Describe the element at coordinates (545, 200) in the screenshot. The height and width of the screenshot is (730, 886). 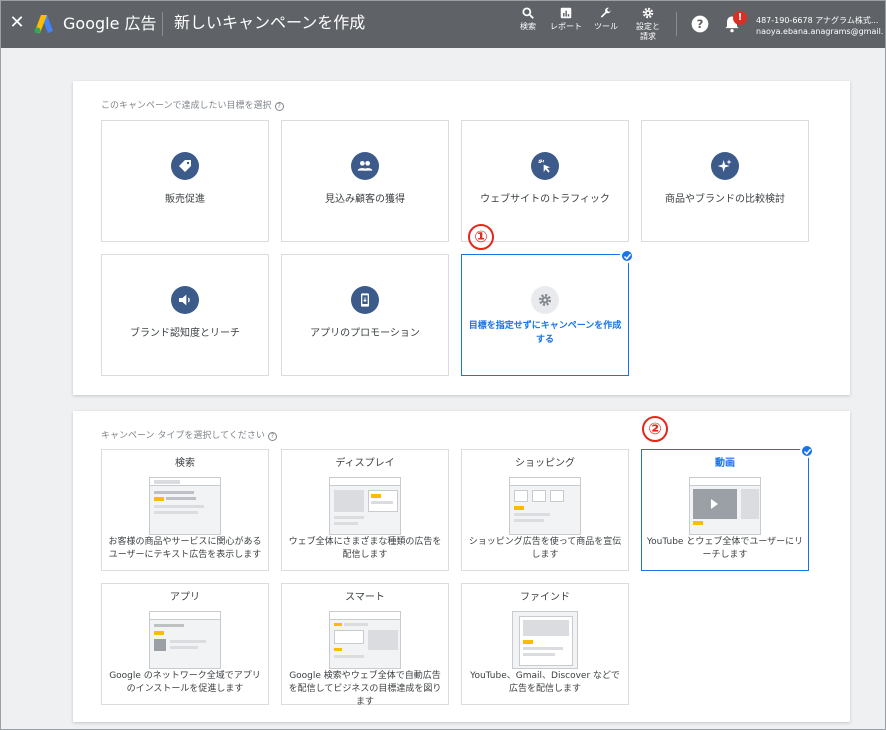
I see `goal-label: ウェブサイトのトラフィック` at that location.